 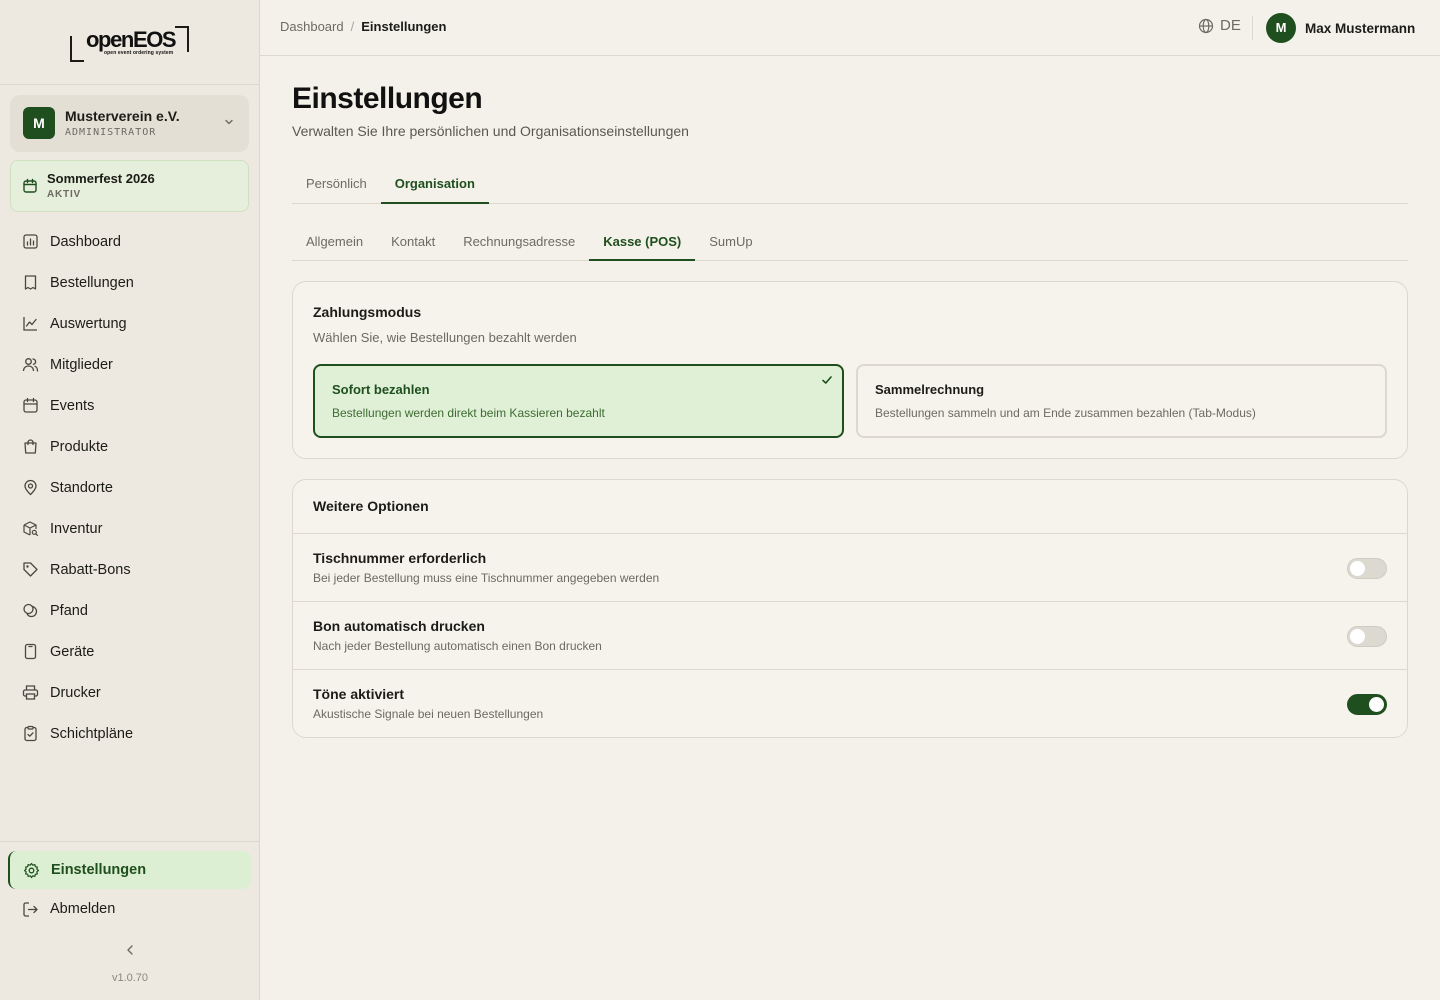 I want to click on printer-icon, so click(x=30, y=692).